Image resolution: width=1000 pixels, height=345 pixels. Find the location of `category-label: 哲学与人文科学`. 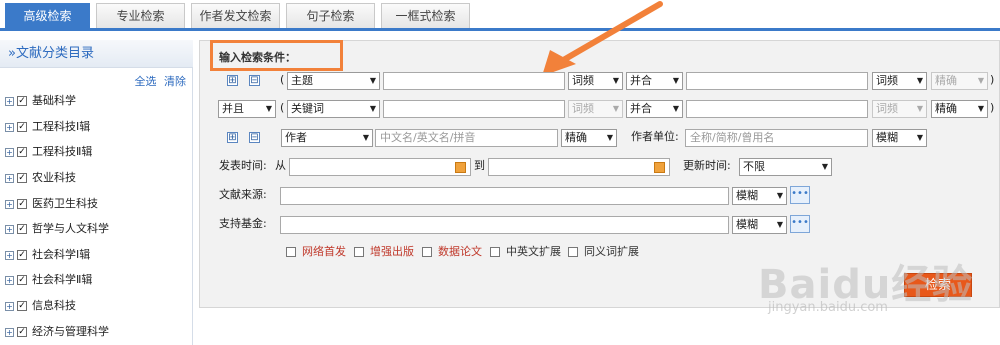

category-label: 哲学与人文科学 is located at coordinates (70, 228).